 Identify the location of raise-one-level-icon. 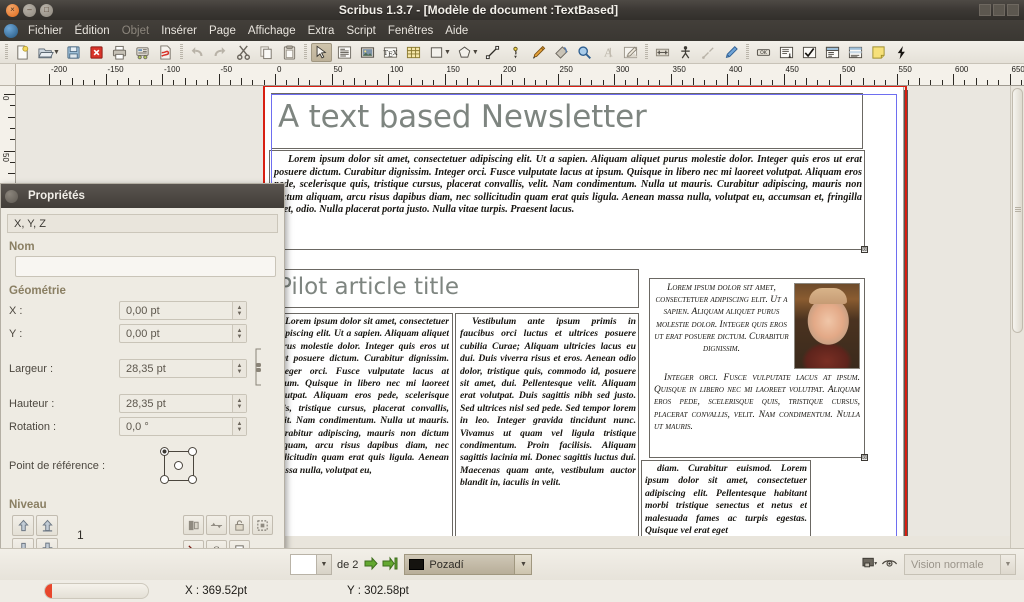
(47, 525).